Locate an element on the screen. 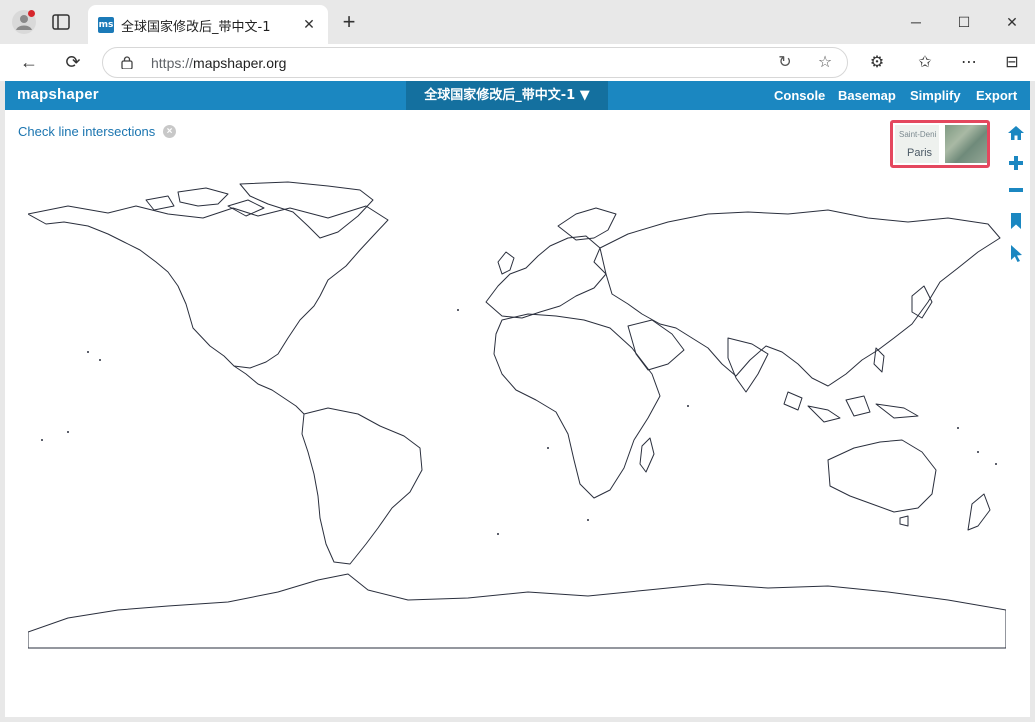 The height and width of the screenshot is (722, 1035). reload-icon: ⟳ is located at coordinates (73, 62).